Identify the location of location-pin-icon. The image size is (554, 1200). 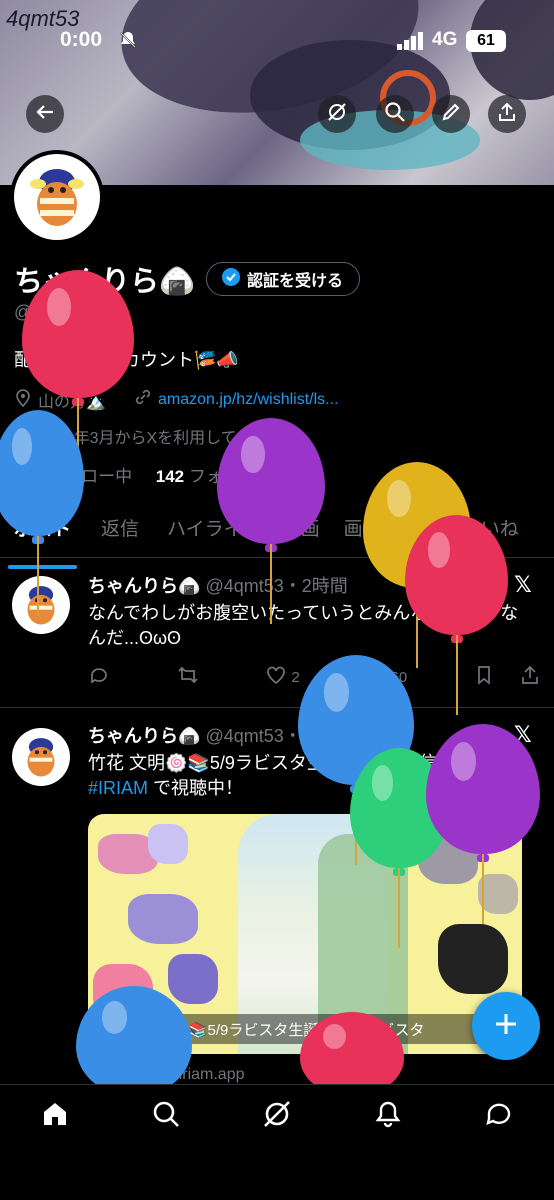
(23, 400).